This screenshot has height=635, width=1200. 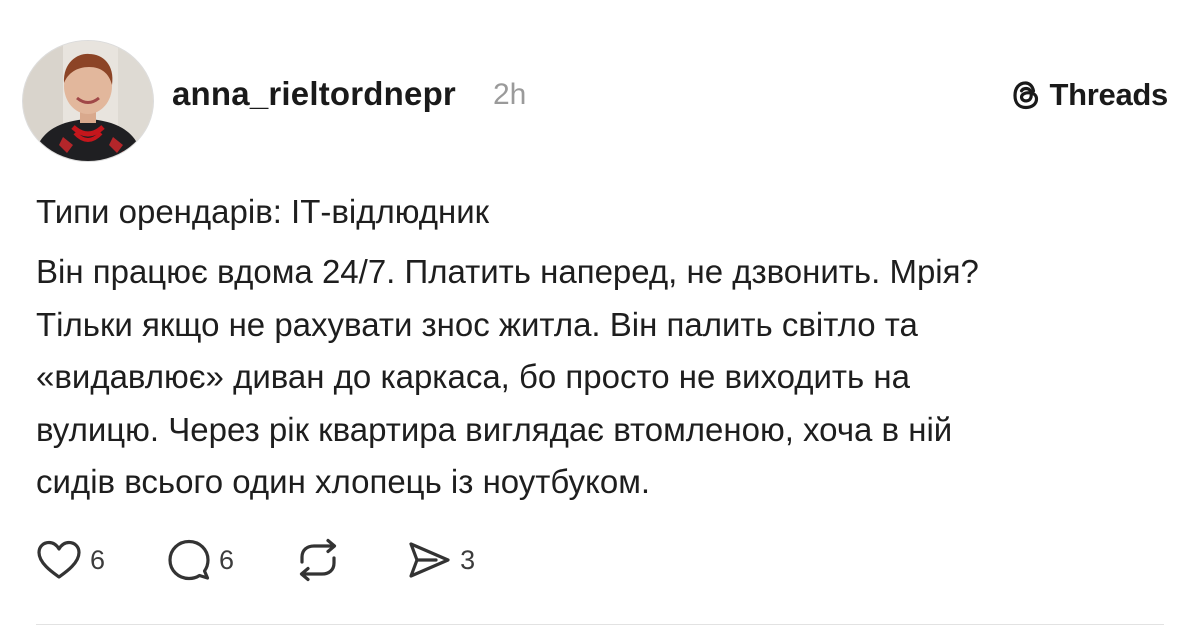 I want to click on post-title: Типи орендарів: ІТ-відлюдник, so click(x=263, y=211).